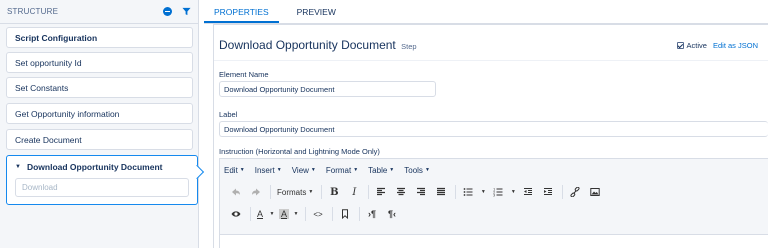 This screenshot has height=248, width=768. I want to click on menu-tools: Tools ▼, so click(417, 170).